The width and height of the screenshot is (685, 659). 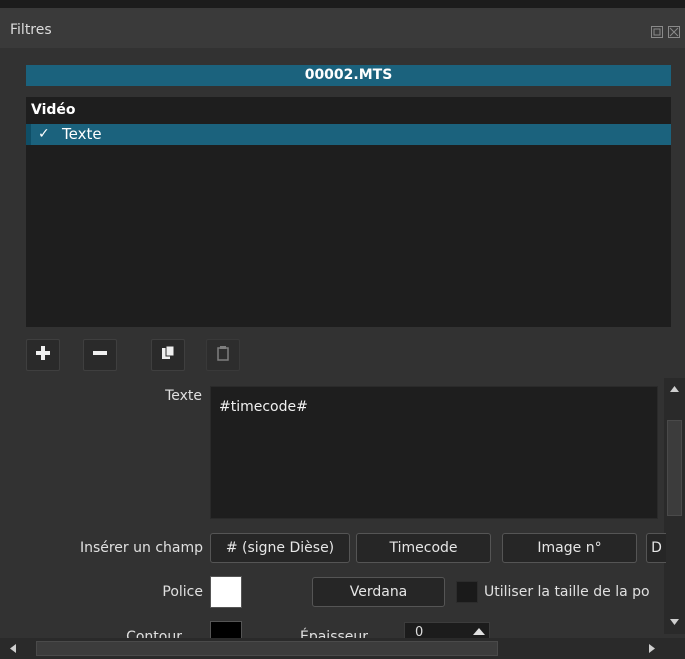 What do you see at coordinates (674, 468) in the screenshot?
I see `vertical-scroll-thumb` at bounding box center [674, 468].